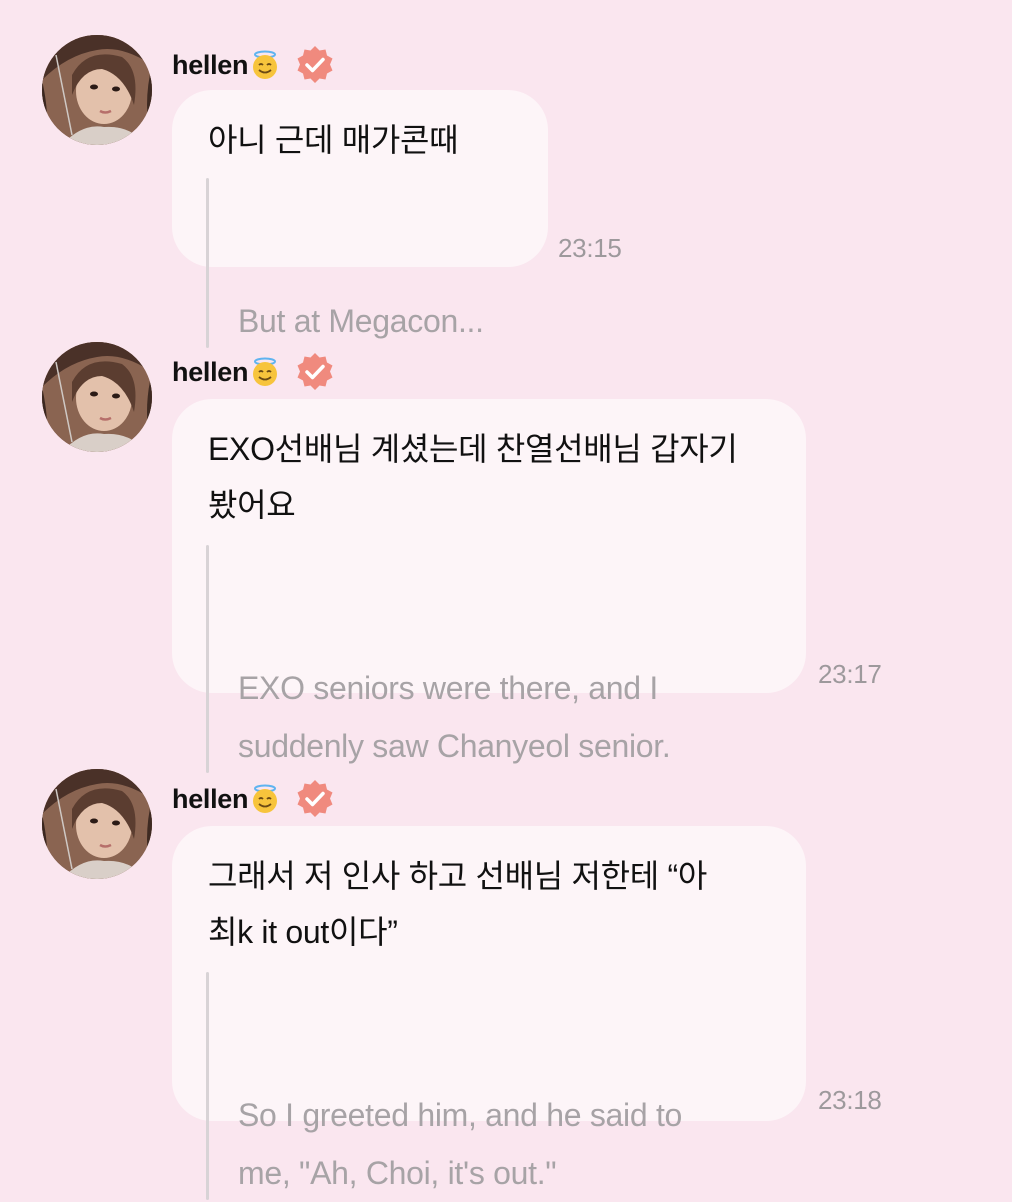 The height and width of the screenshot is (1202, 1012). What do you see at coordinates (590, 248) in the screenshot?
I see `message-time: 23:15` at bounding box center [590, 248].